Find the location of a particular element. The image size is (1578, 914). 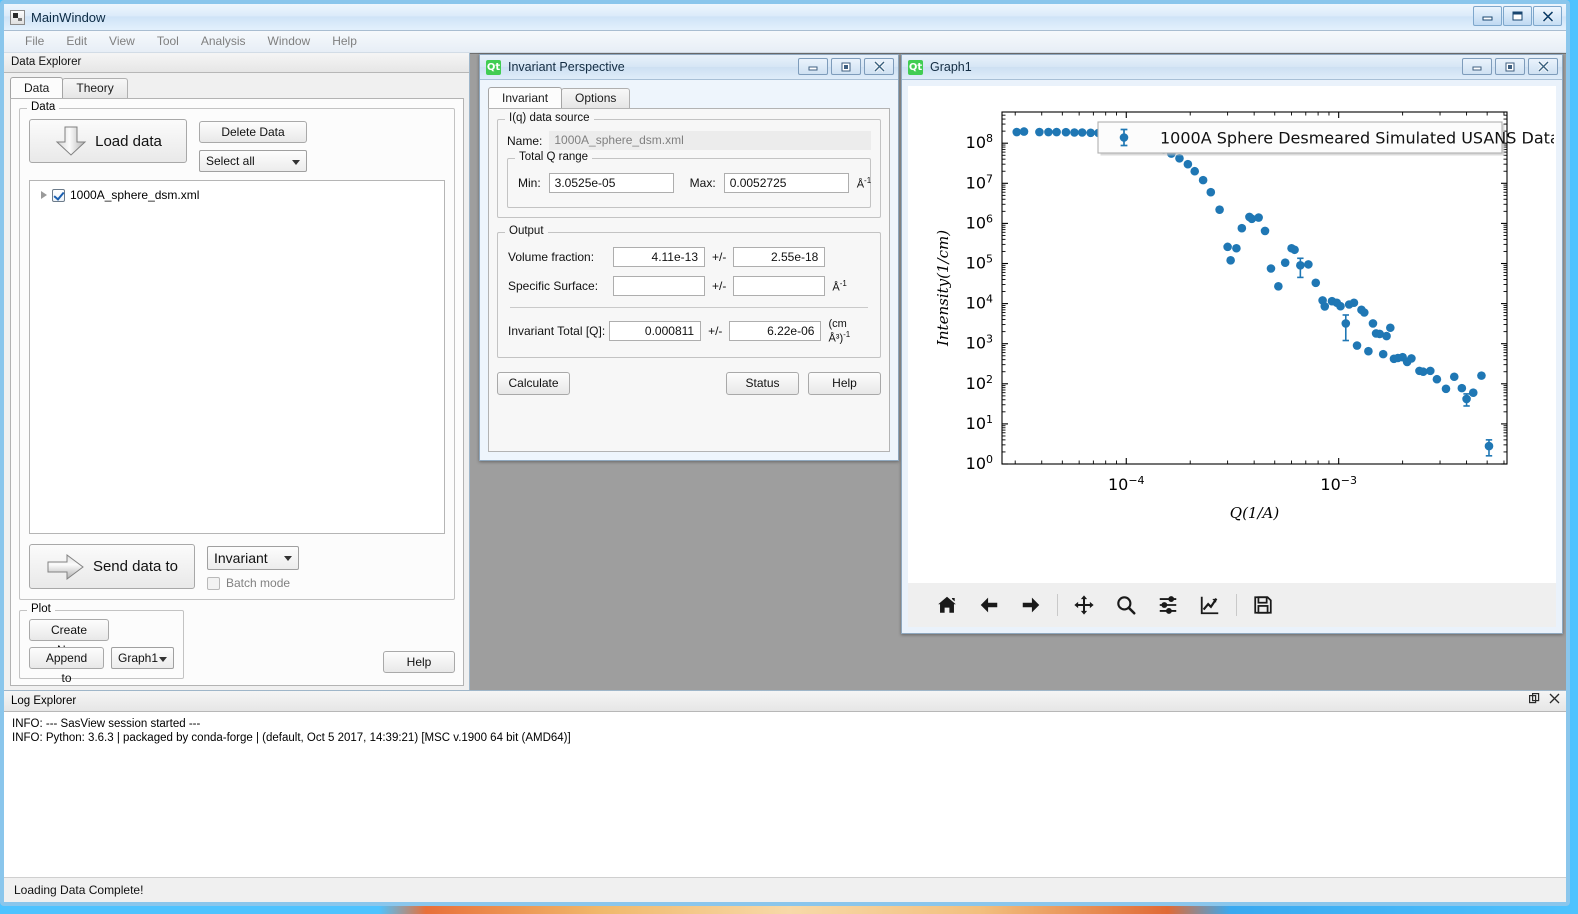

name-label: Name: is located at coordinates (525, 140).